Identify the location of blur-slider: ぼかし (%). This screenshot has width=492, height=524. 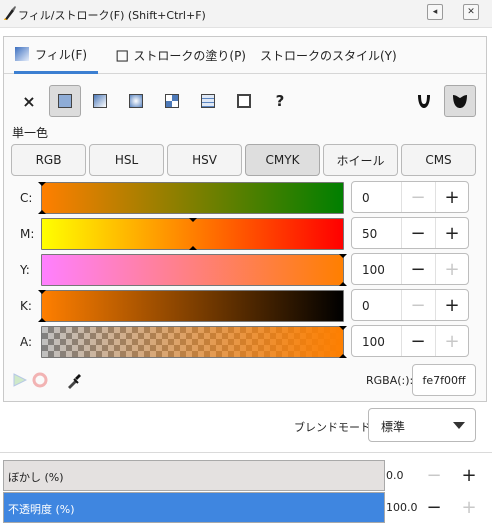
(194, 475).